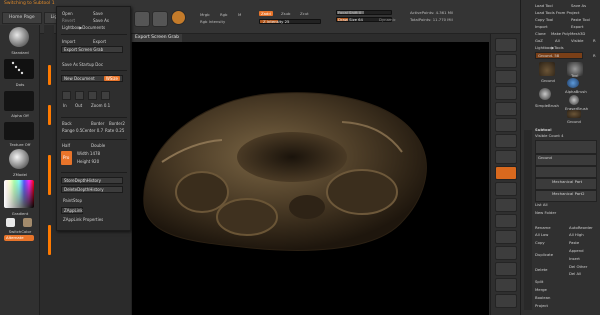 The width and height of the screenshot is (600, 315). What do you see at coordinates (100, 105) in the screenshot?
I see `zoom-slider: Zoom 0.1` at bounding box center [100, 105].